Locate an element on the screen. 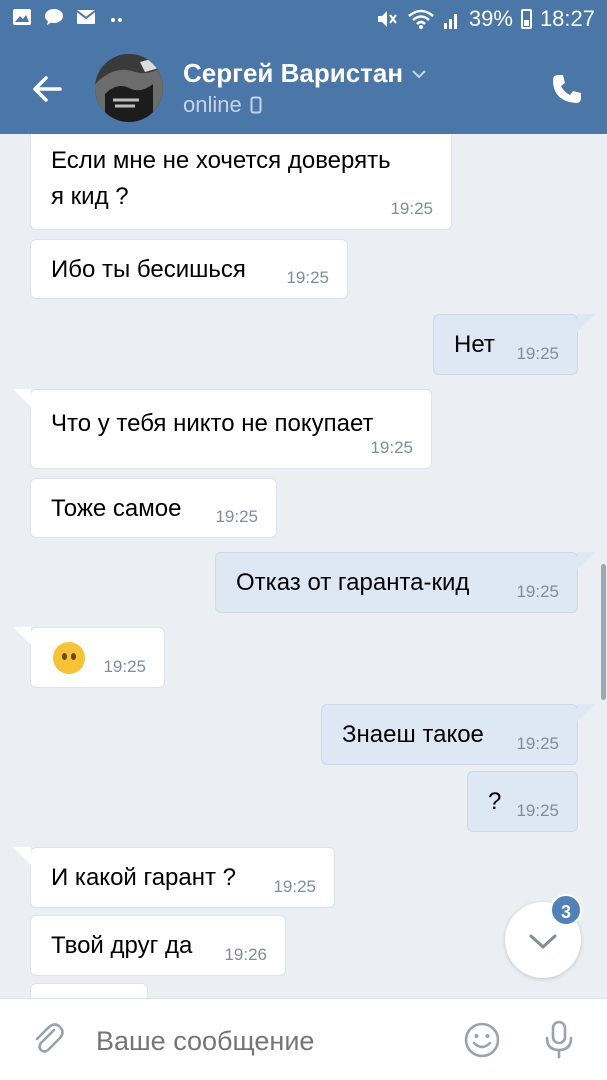 Image resolution: width=607 pixels, height=1080 pixels. avatar-image is located at coordinates (129, 88).